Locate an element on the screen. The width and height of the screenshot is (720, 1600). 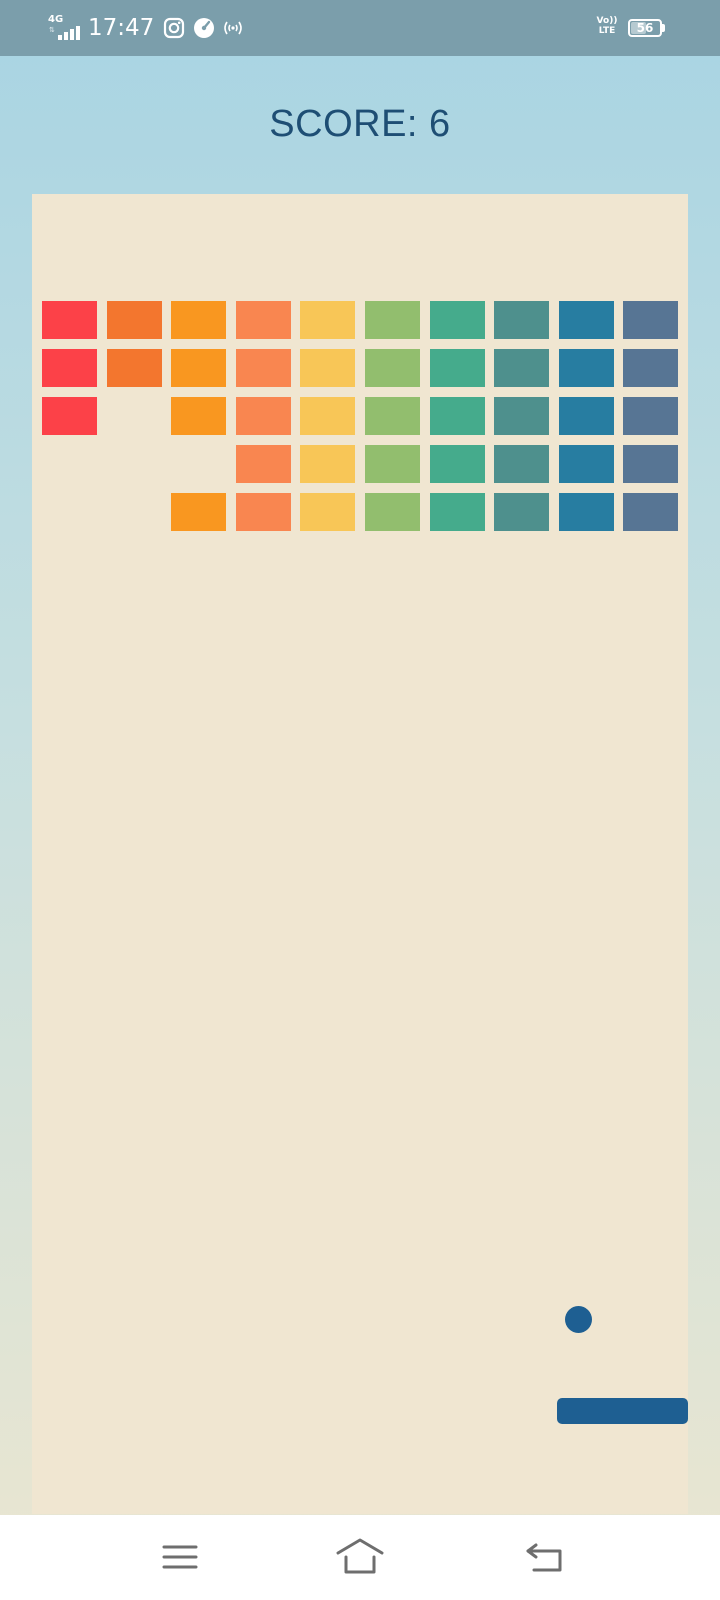
signal-strength-icon is located at coordinates (69, 33).